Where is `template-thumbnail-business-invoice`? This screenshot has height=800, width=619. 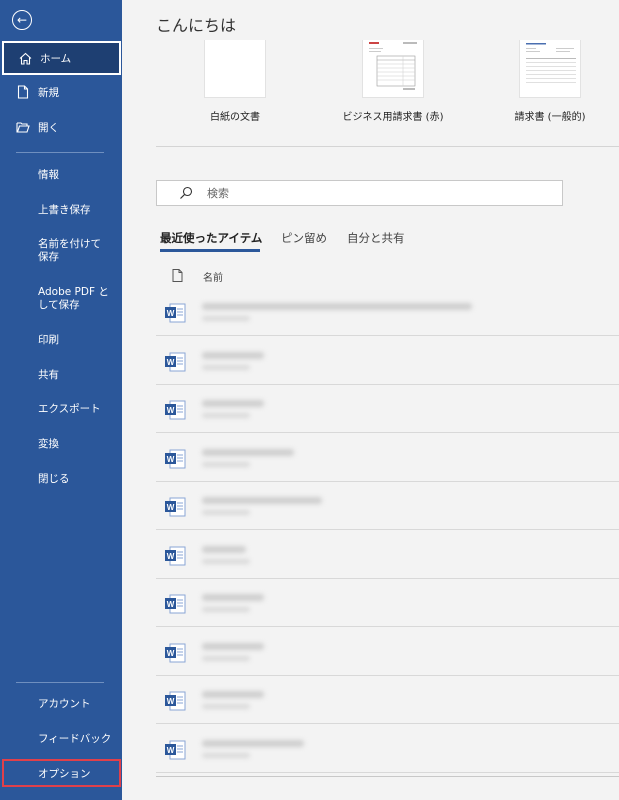 template-thumbnail-business-invoice is located at coordinates (393, 69).